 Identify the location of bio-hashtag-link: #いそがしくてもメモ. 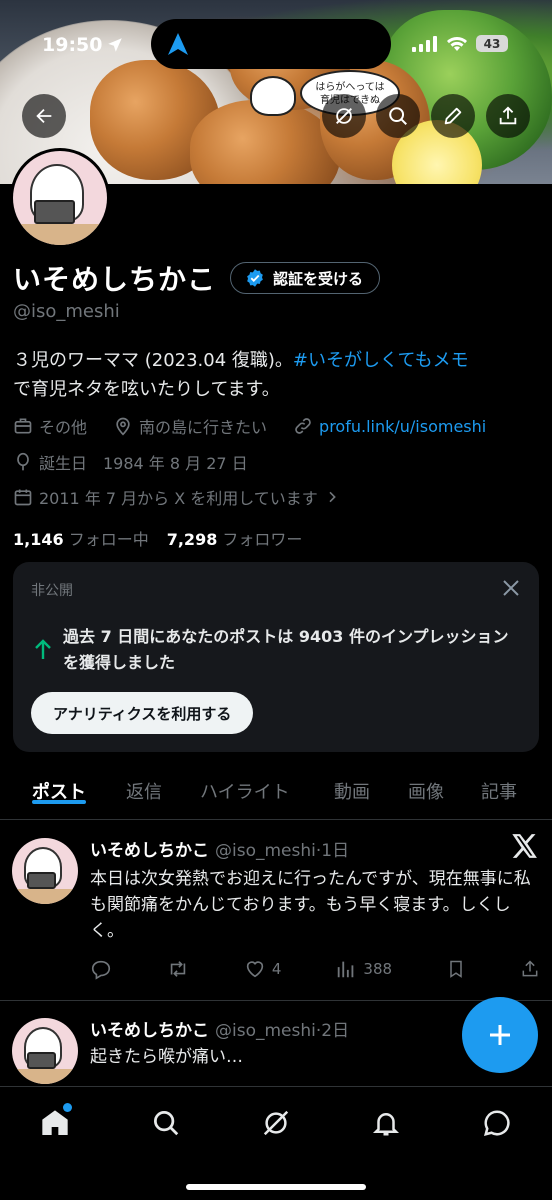
(381, 360).